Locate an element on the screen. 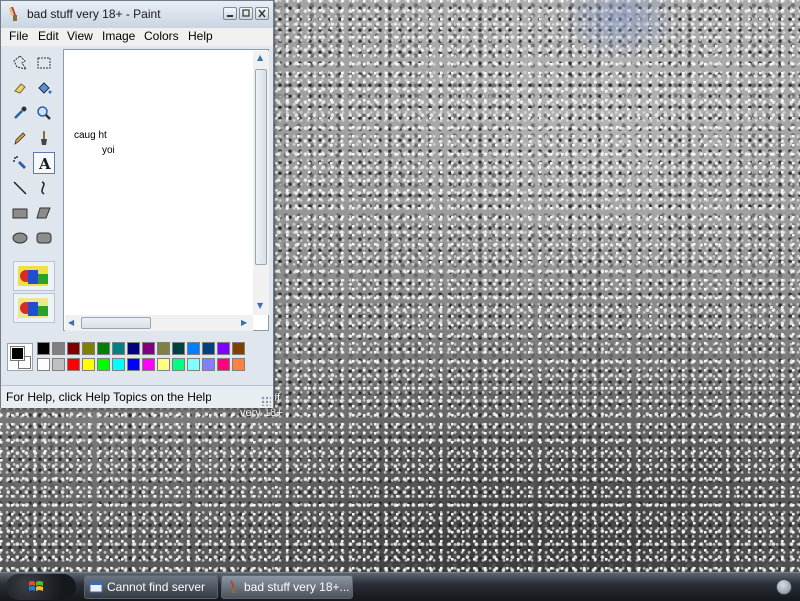 The width and height of the screenshot is (800, 601). tool-ellipse is located at coordinates (20, 238).